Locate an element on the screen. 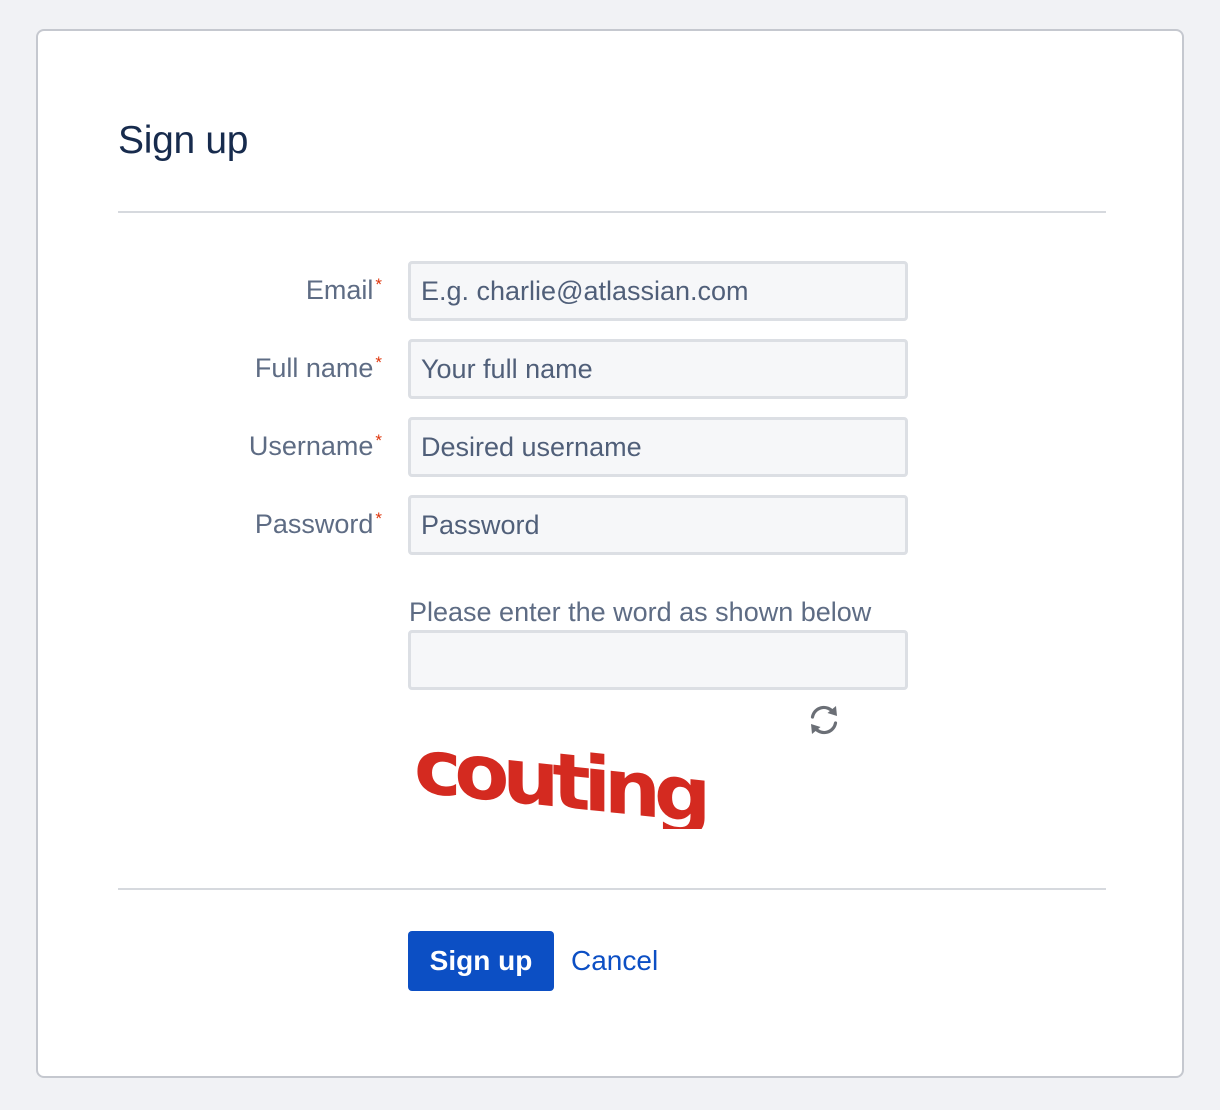  captcha-image: couting is located at coordinates (559, 775).